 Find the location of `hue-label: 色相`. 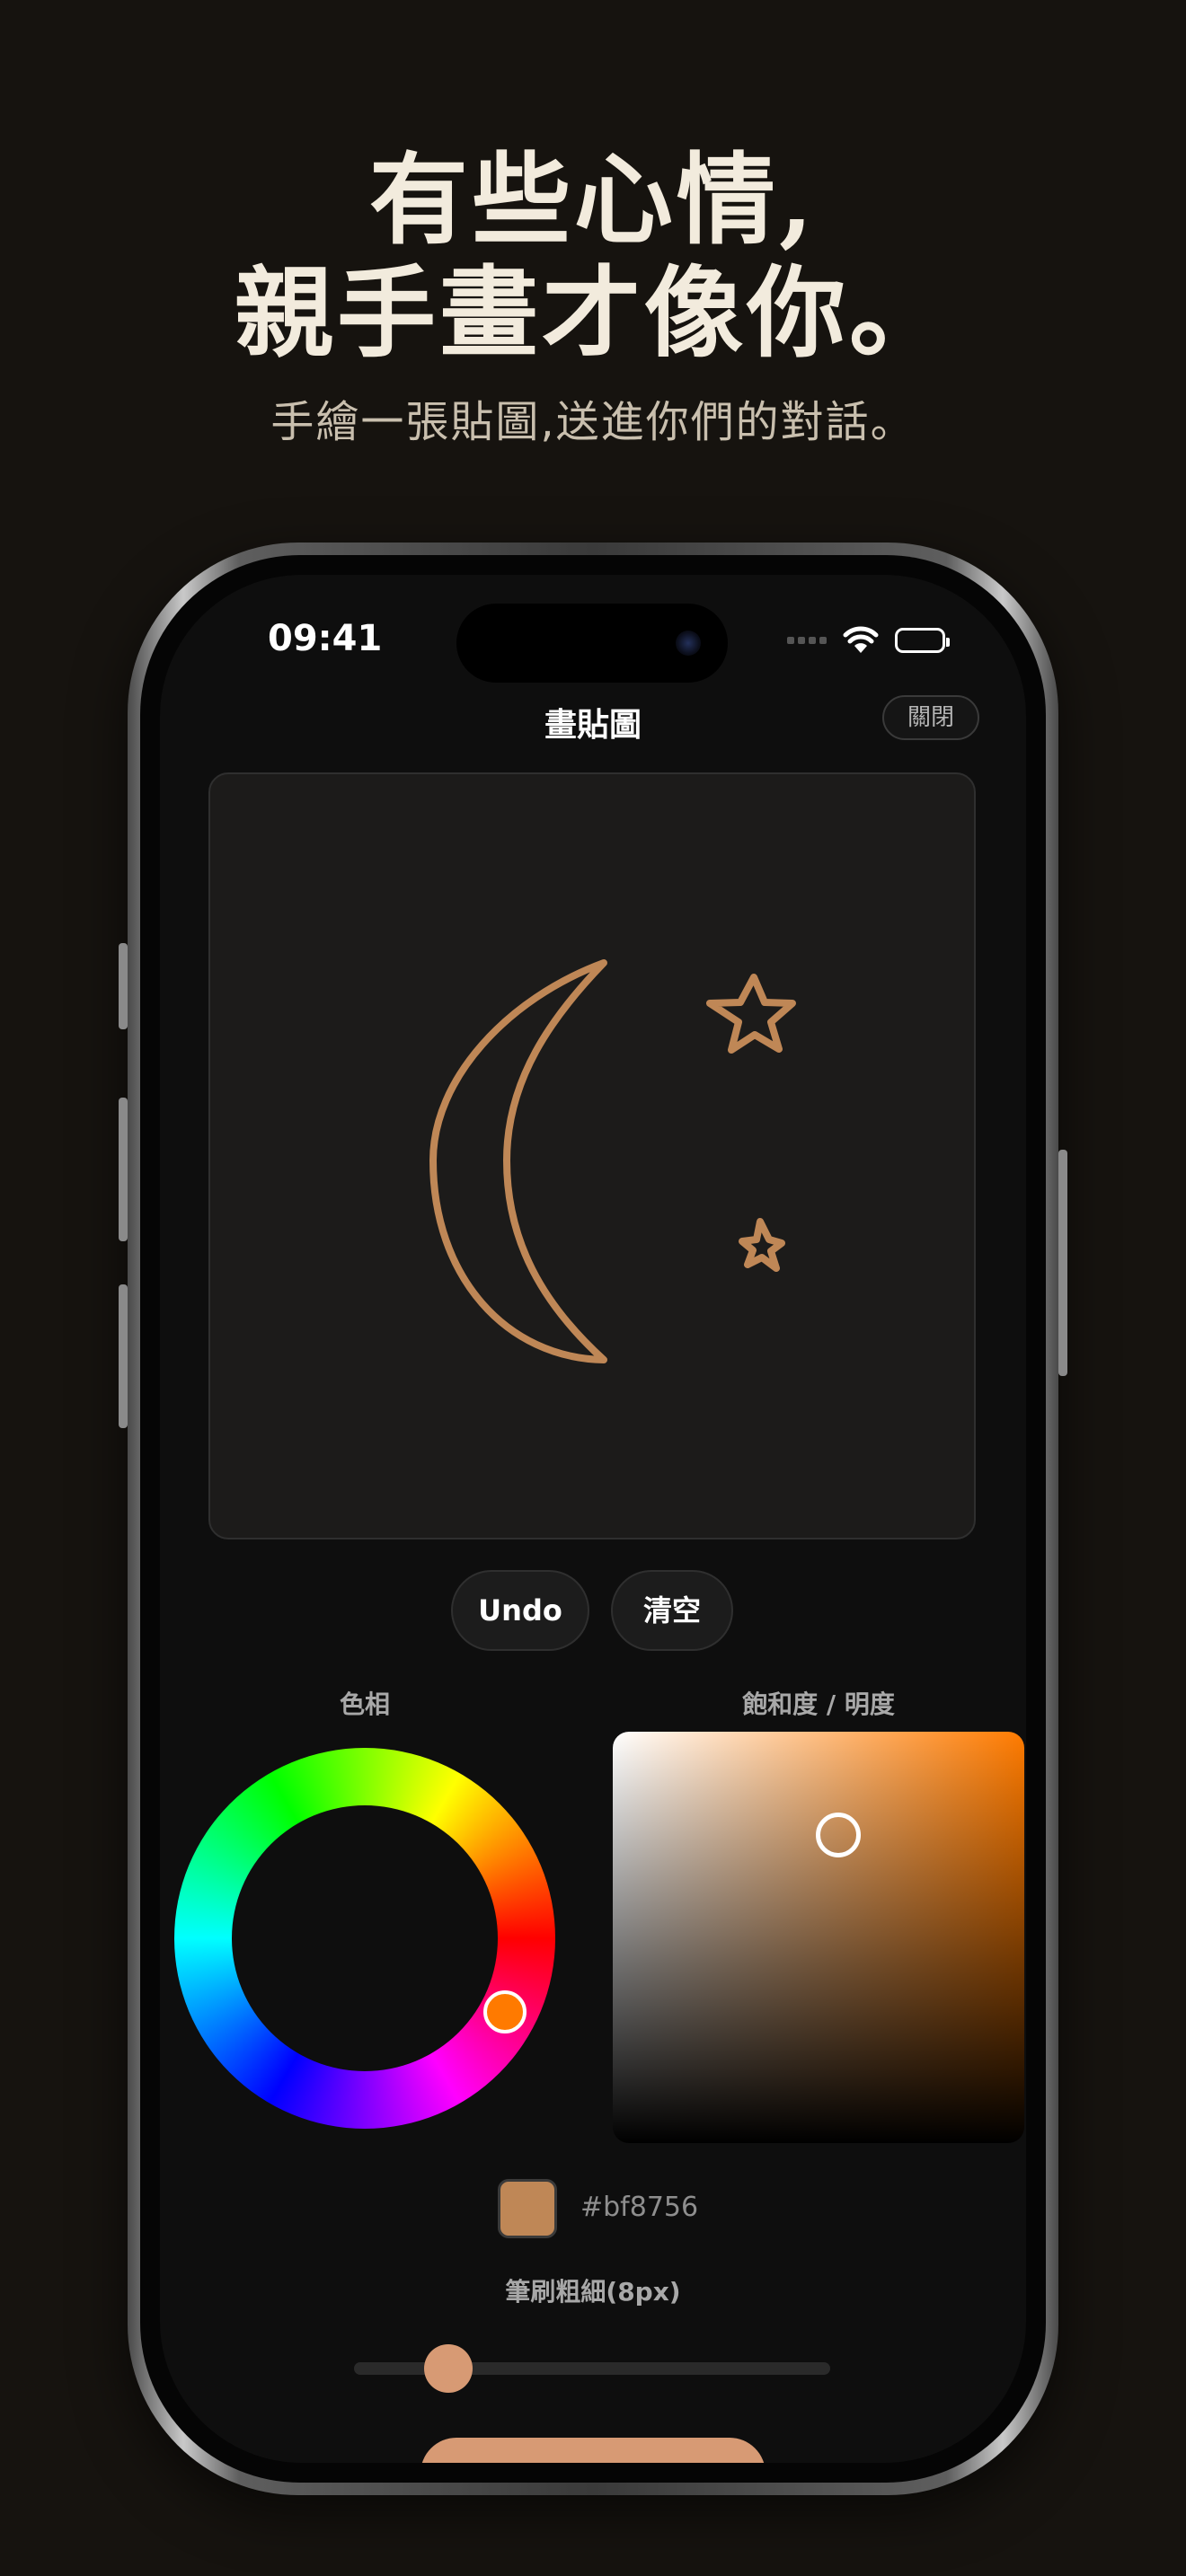

hue-label: 色相 is located at coordinates (364, 1704).